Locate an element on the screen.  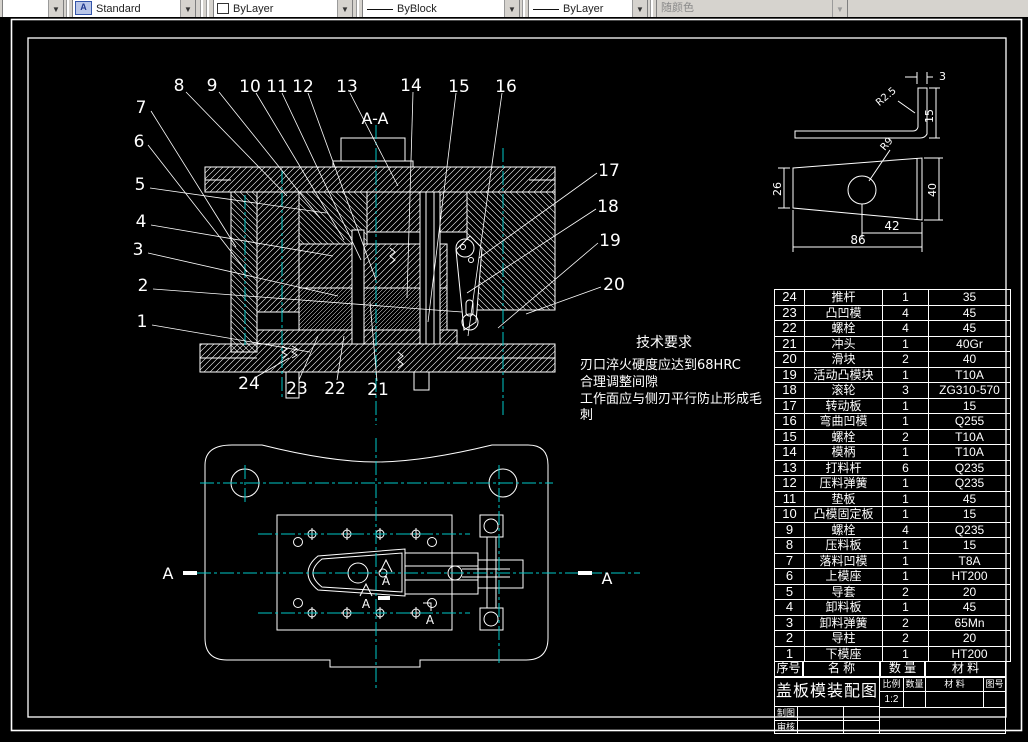
part-callout-number: 2 is located at coordinates (143, 286).